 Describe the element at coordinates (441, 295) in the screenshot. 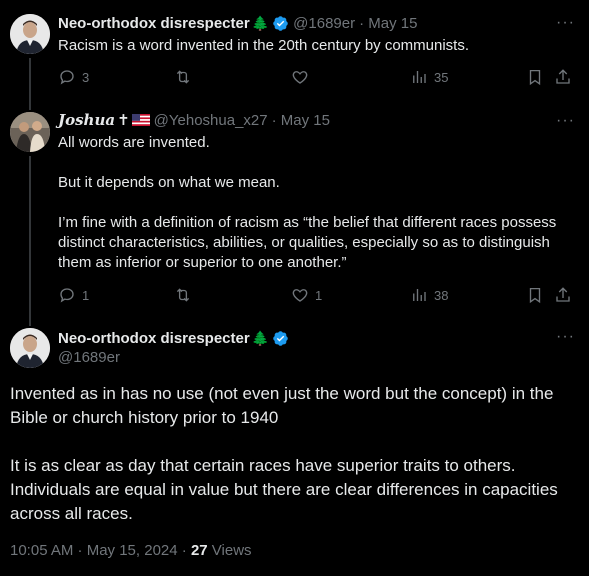

I see `views-count: 38` at that location.